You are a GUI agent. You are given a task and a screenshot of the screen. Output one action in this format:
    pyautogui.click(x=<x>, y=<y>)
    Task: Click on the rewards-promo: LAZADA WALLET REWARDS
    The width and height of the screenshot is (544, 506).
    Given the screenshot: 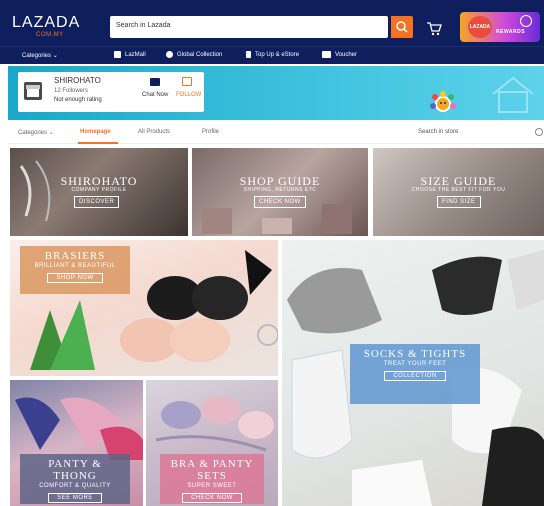 What is the action you would take?
    pyautogui.click(x=500, y=32)
    